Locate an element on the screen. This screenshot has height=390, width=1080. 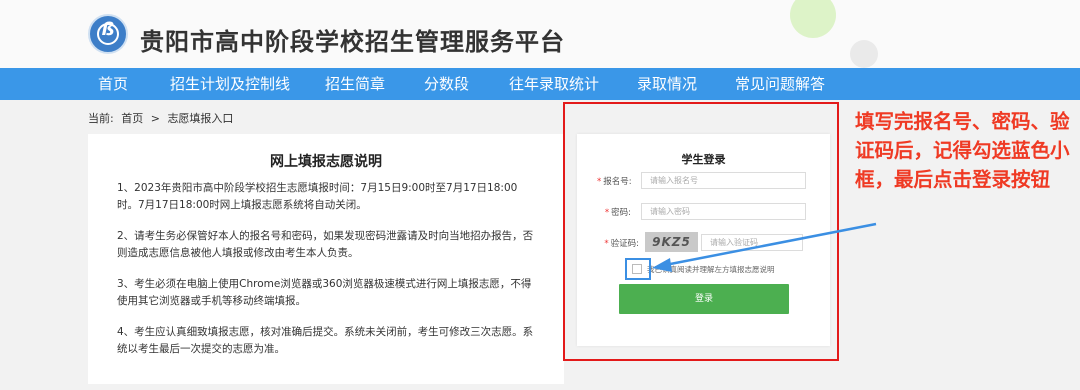
annotation-arrow is located at coordinates (764, 247).